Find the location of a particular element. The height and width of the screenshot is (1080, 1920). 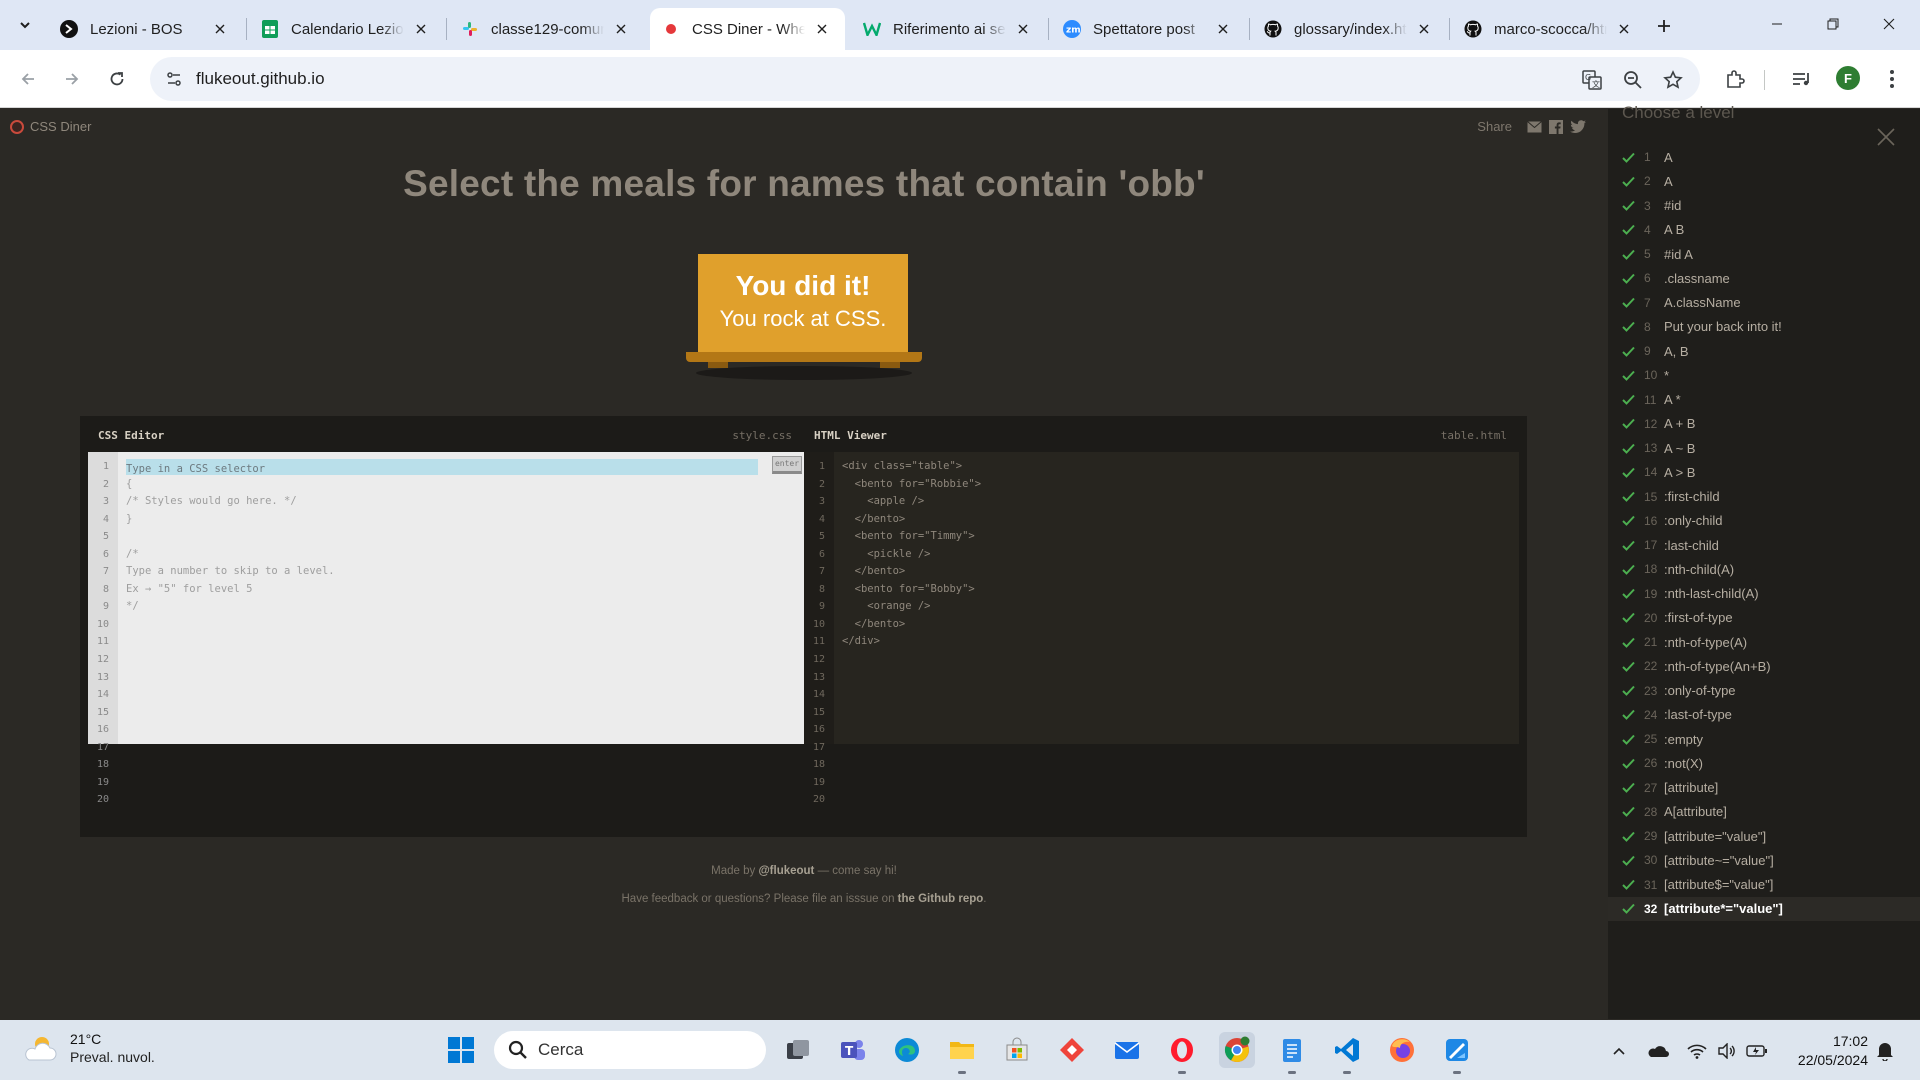

taskbar-microsoft-store is located at coordinates (1017, 1050).